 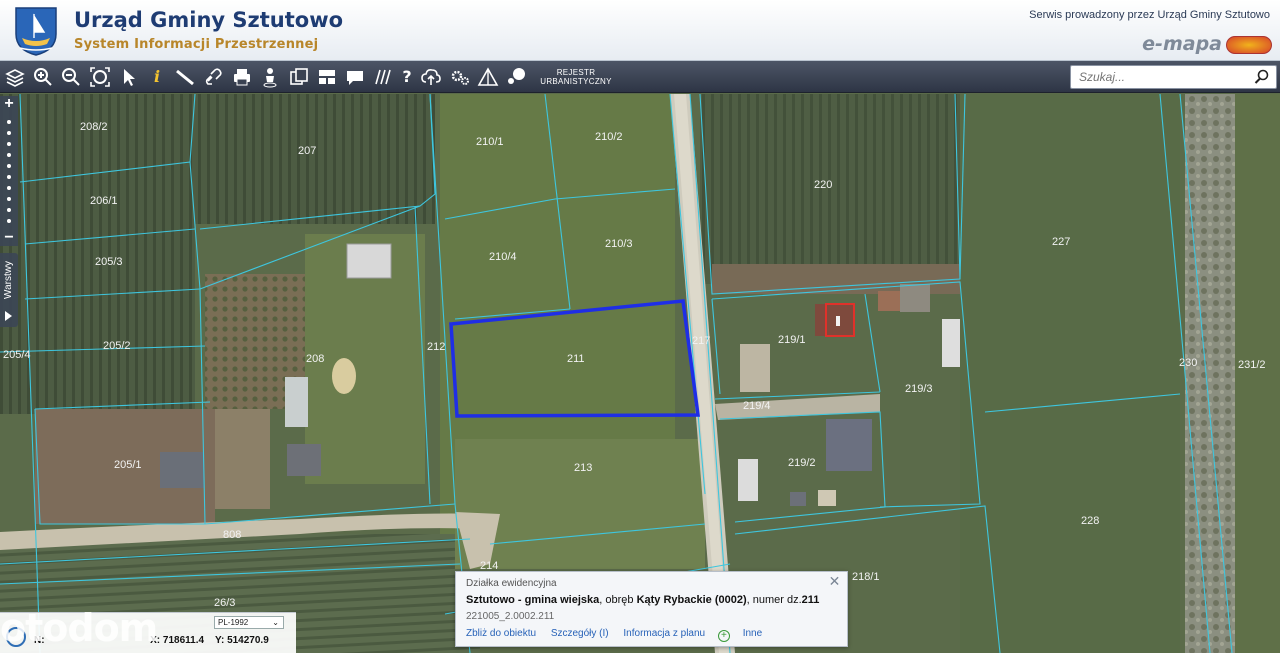 I want to click on zoom-out-icon, so click(x=71, y=77).